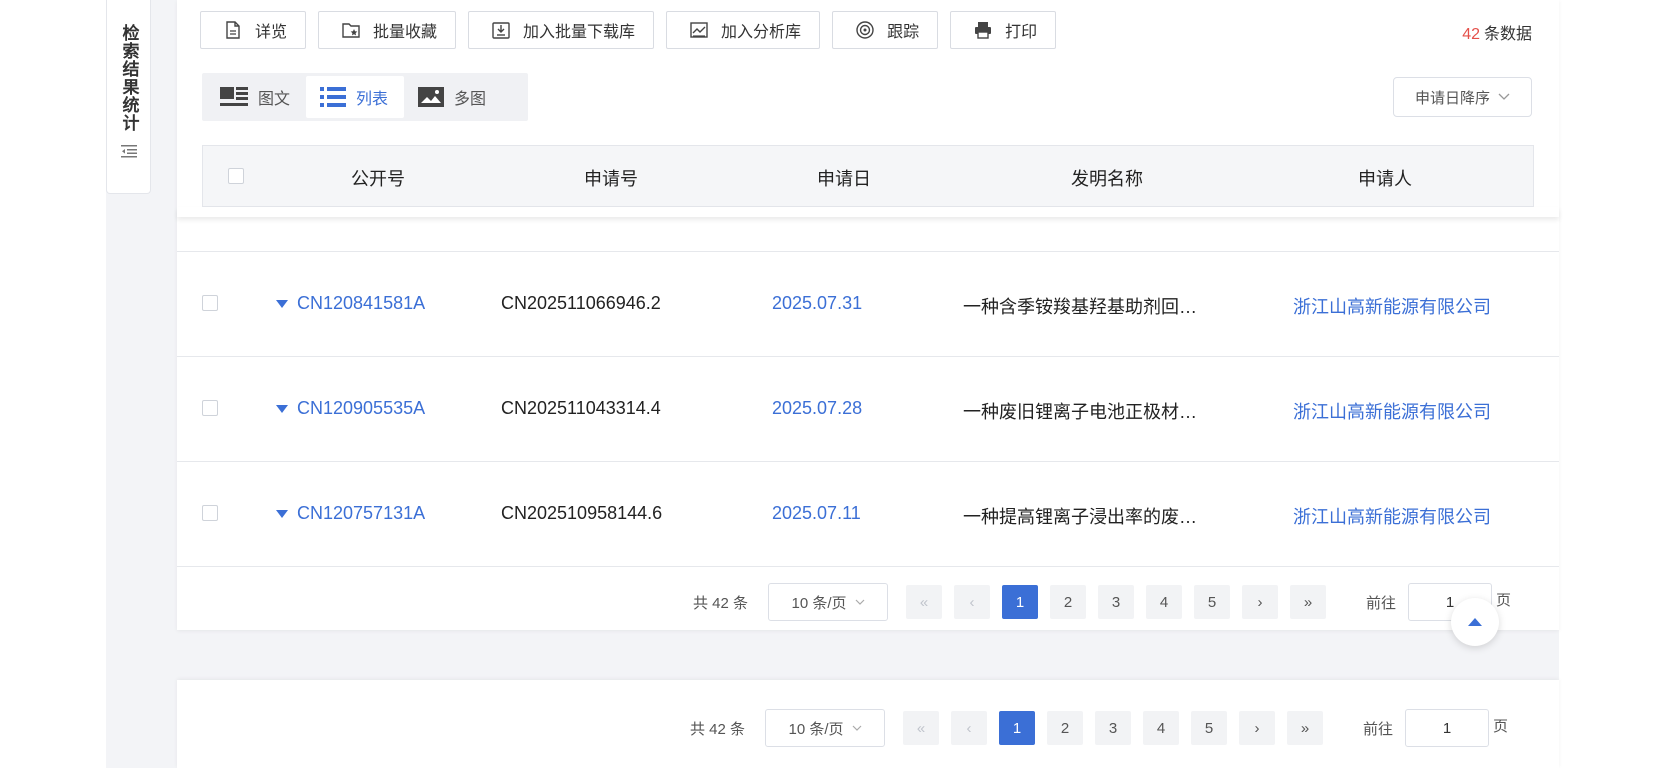 The width and height of the screenshot is (1665, 768). I want to click on add-analysis-button: 加入分析库, so click(743, 30).